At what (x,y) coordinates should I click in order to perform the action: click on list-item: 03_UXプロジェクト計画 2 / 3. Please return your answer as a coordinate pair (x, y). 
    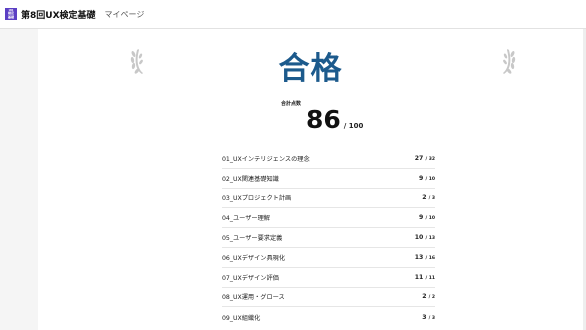
    Looking at the image, I should click on (328, 199).